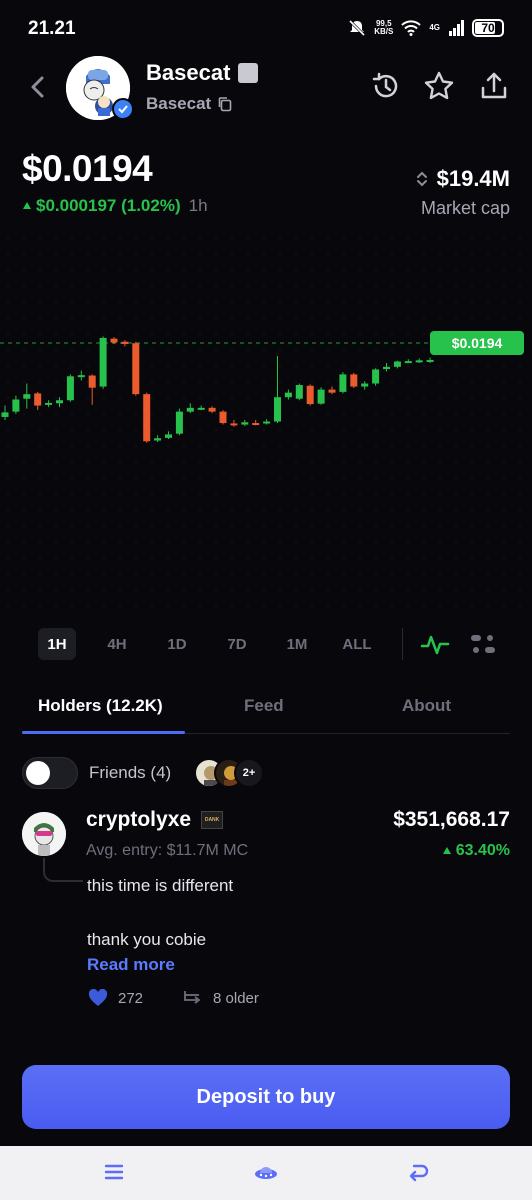 This screenshot has height=1200, width=532. I want to click on battery-icon: 70, so click(488, 28).